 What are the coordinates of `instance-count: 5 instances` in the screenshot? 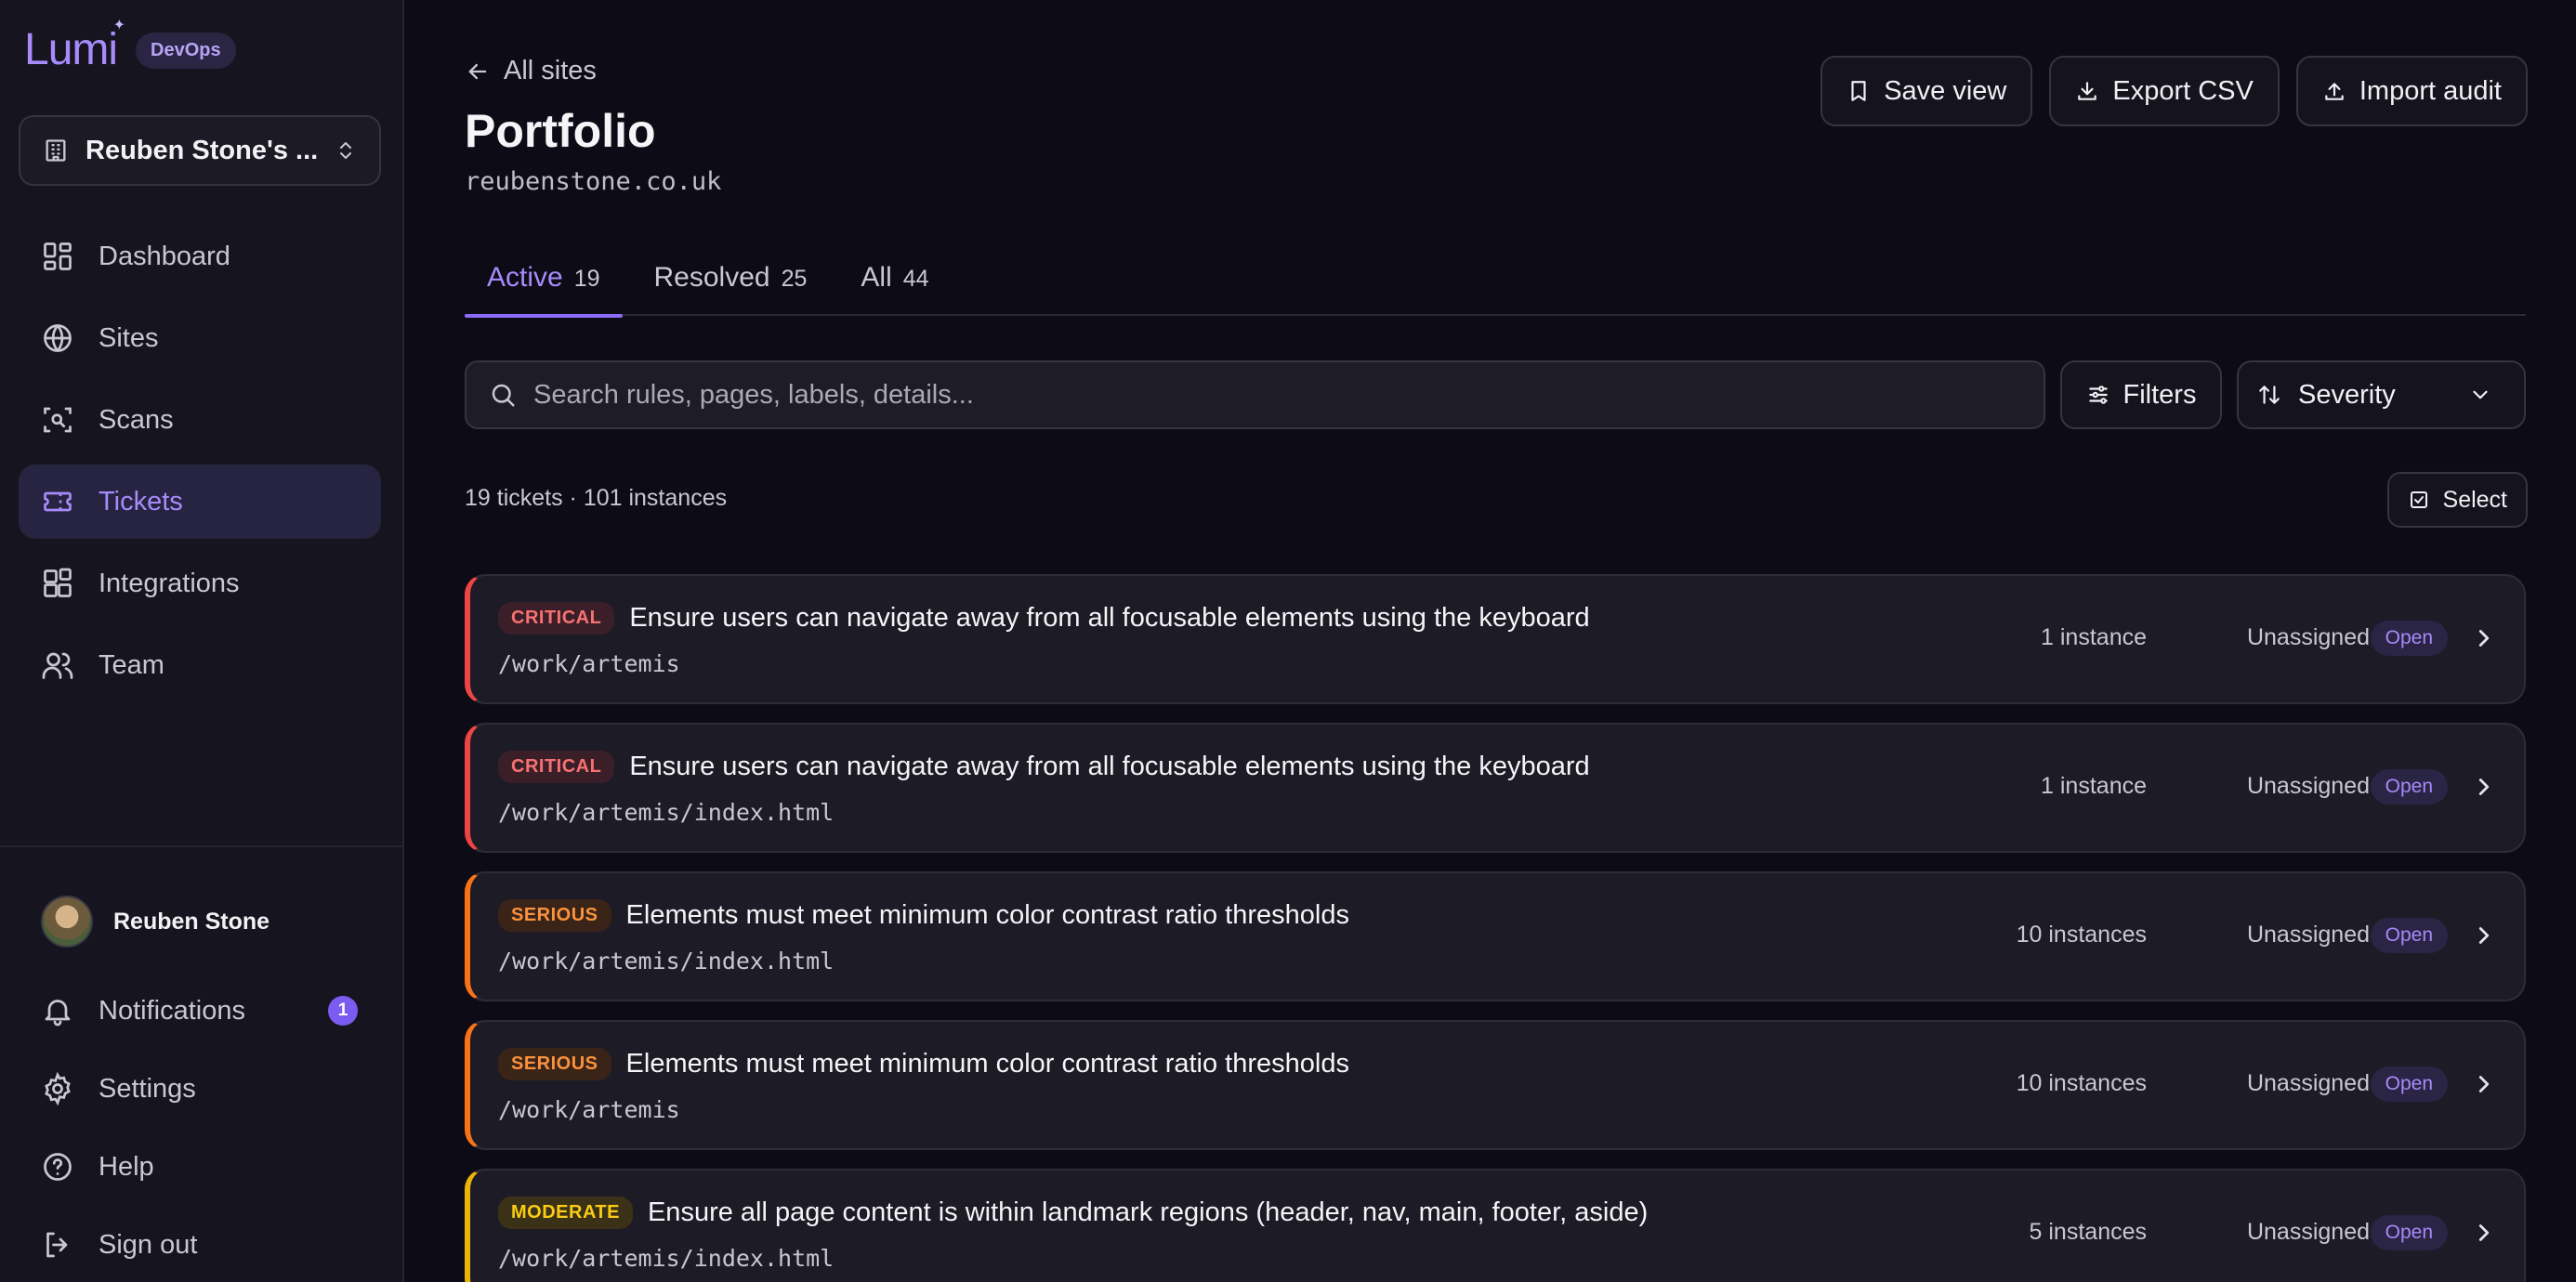 It's located at (2088, 1232).